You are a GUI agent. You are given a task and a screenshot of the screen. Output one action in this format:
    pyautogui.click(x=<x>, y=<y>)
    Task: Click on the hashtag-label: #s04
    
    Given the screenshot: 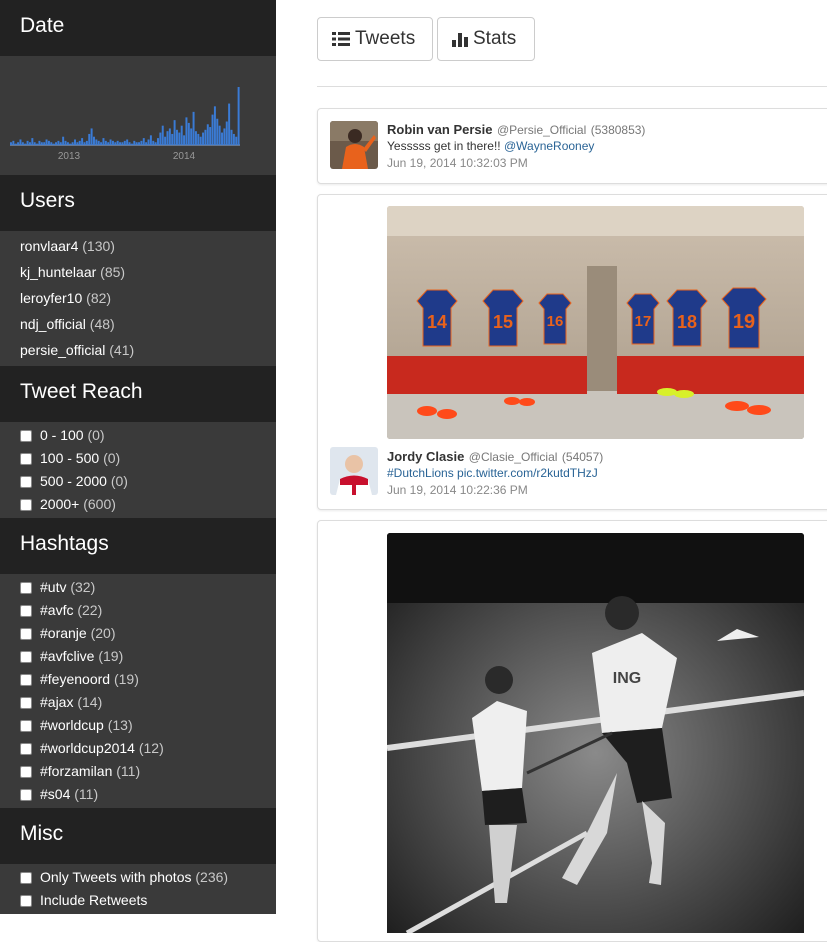 What is the action you would take?
    pyautogui.click(x=55, y=794)
    